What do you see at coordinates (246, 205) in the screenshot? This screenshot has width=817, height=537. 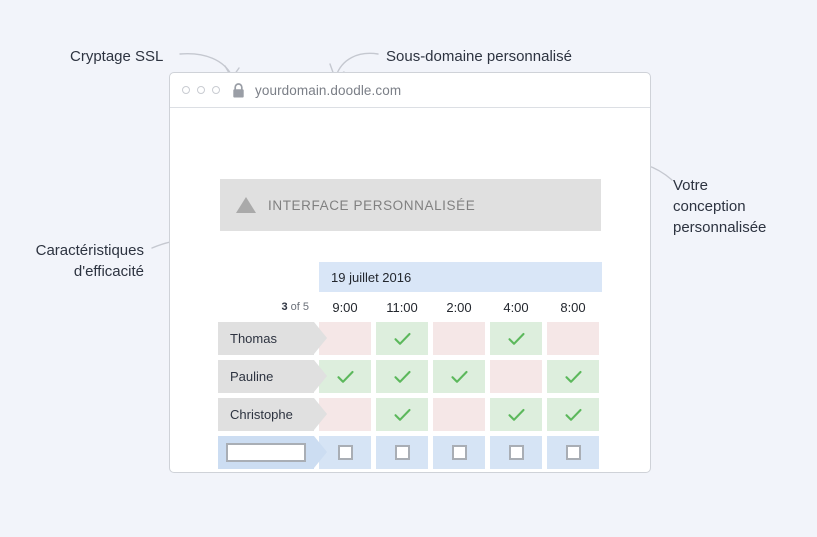 I see `triangle-logo-icon` at bounding box center [246, 205].